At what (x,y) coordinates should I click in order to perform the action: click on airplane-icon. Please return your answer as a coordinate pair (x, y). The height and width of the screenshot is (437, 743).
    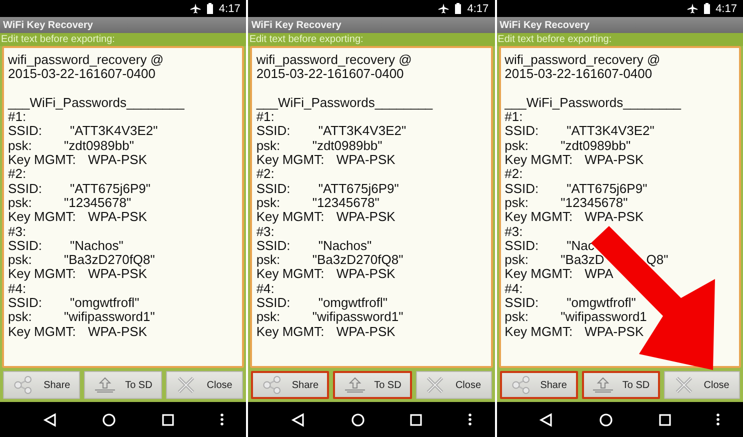
    Looking at the image, I should click on (692, 8).